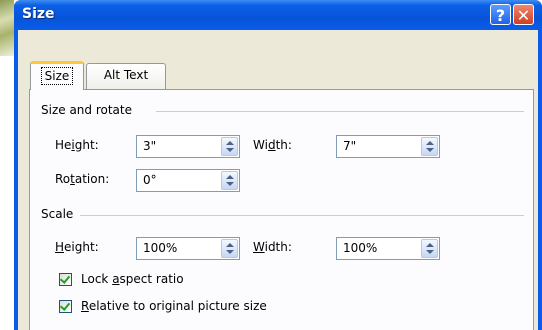 This screenshot has height=330, width=542. I want to click on rotation-spin-arrows, so click(229, 180).